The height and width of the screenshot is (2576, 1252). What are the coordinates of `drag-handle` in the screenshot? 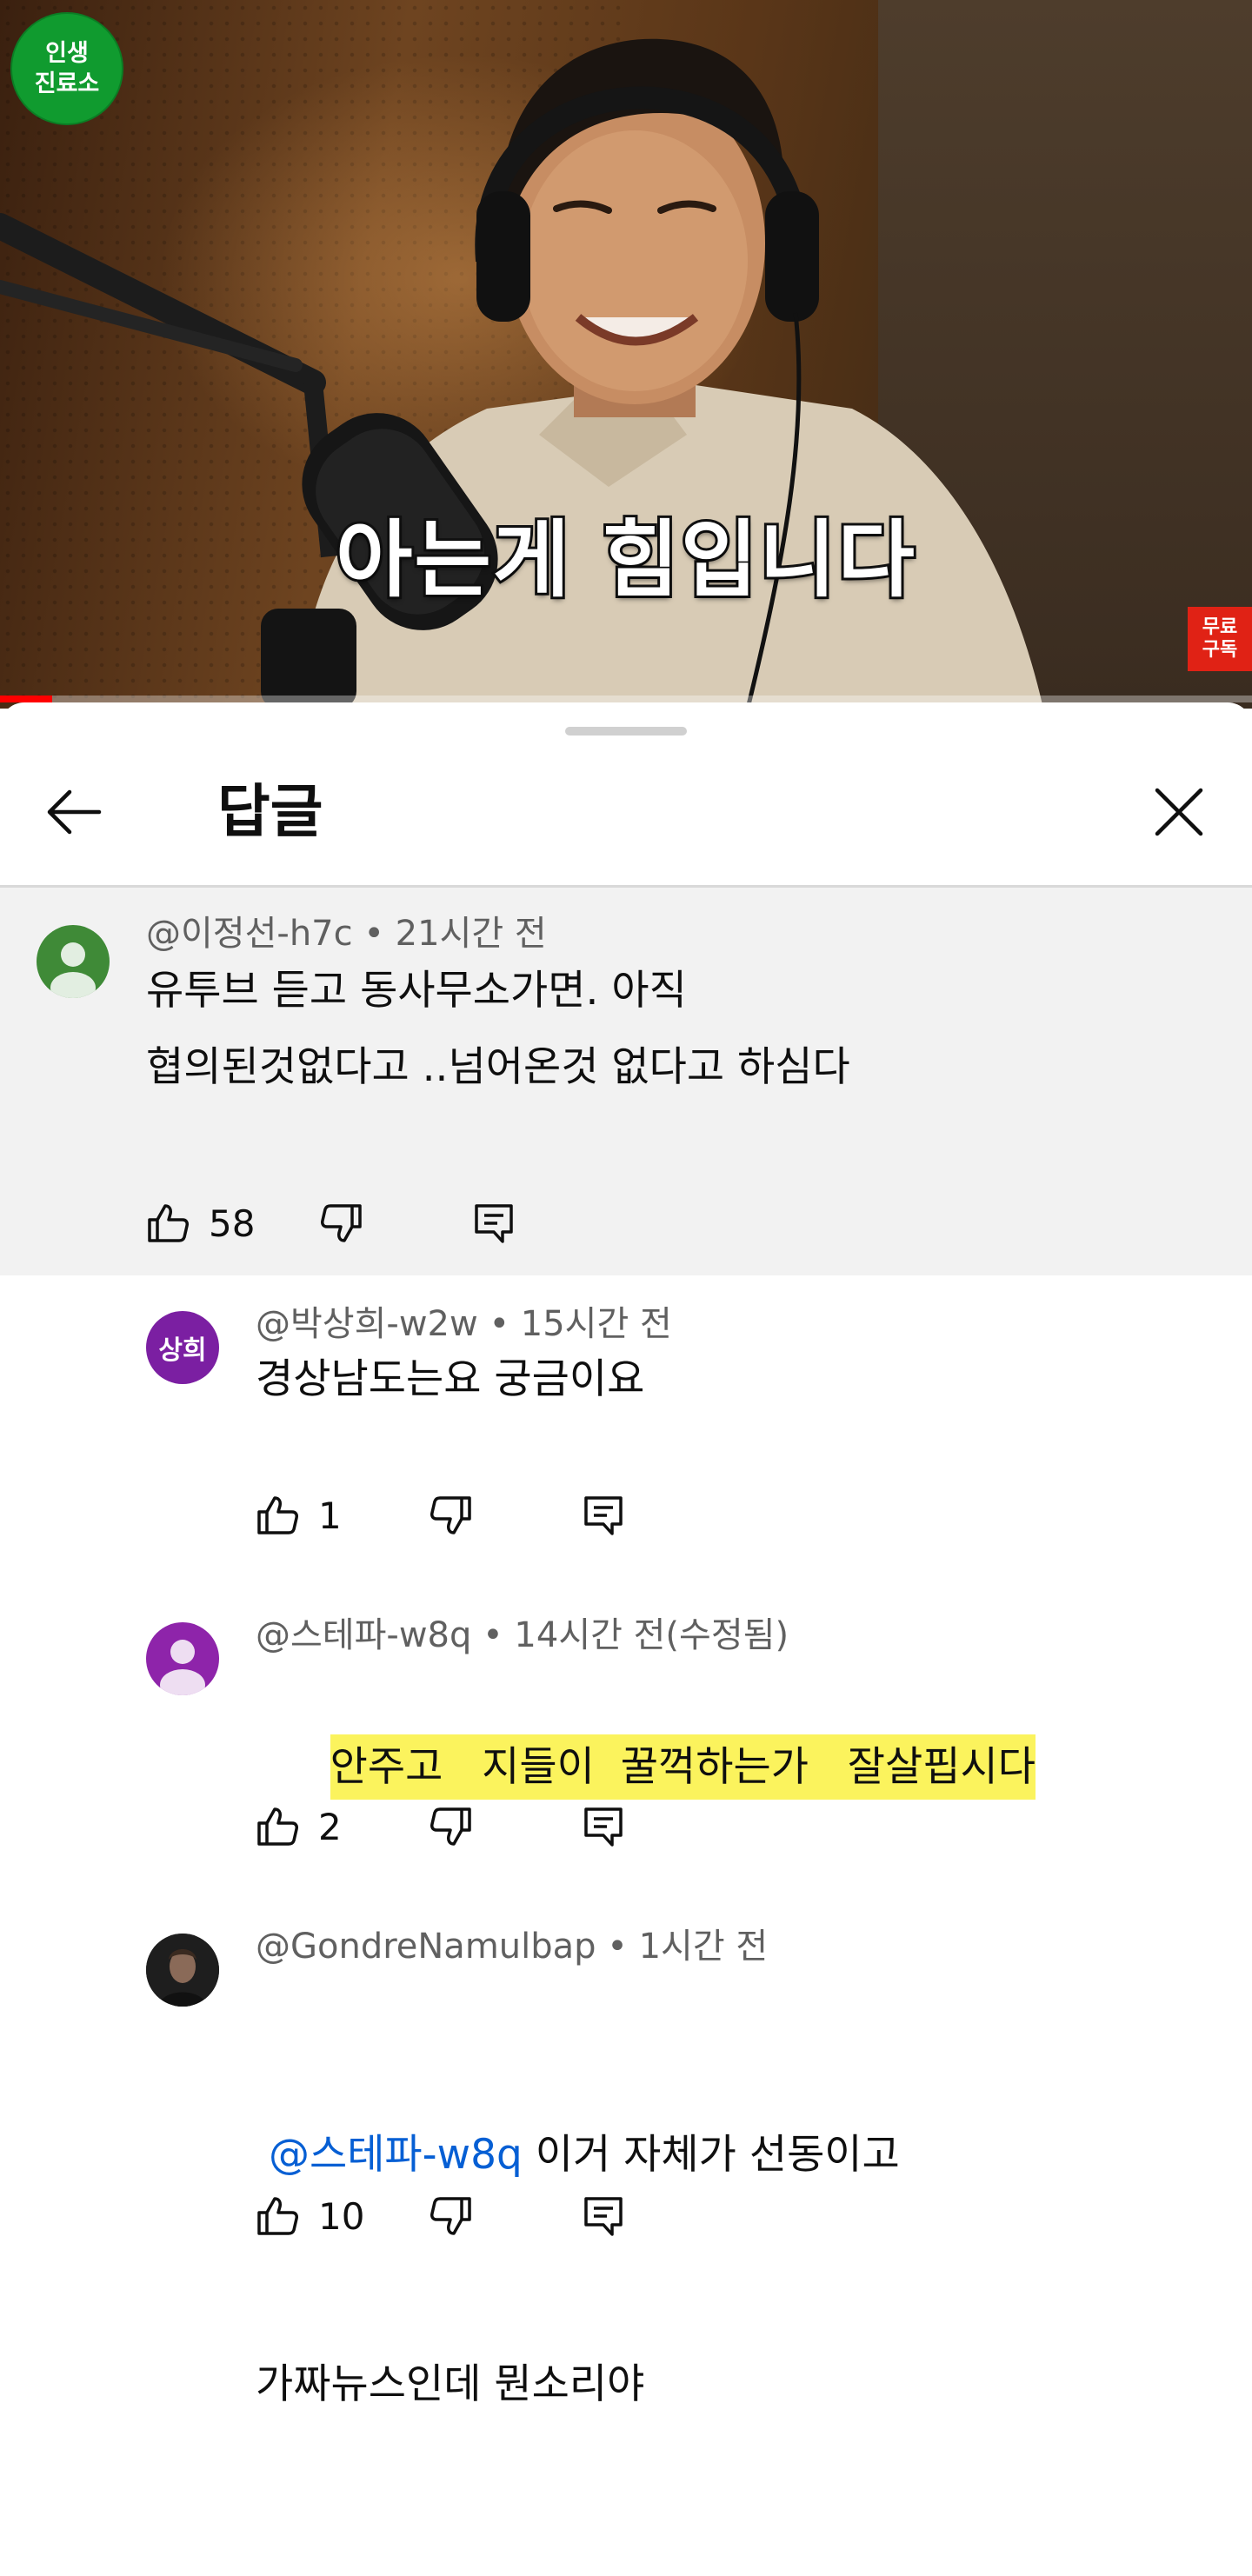 It's located at (626, 731).